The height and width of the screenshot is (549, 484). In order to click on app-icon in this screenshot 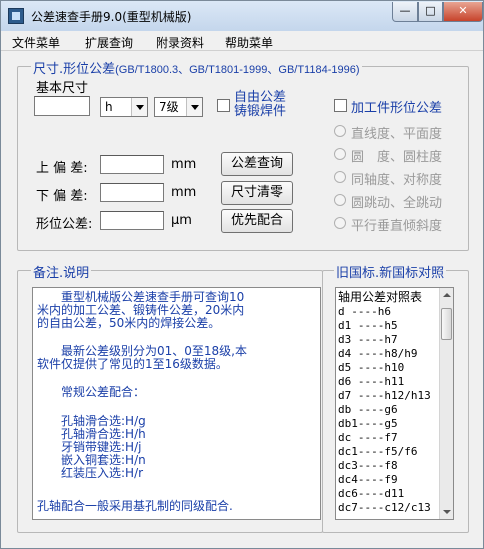, I will do `click(16, 16)`.